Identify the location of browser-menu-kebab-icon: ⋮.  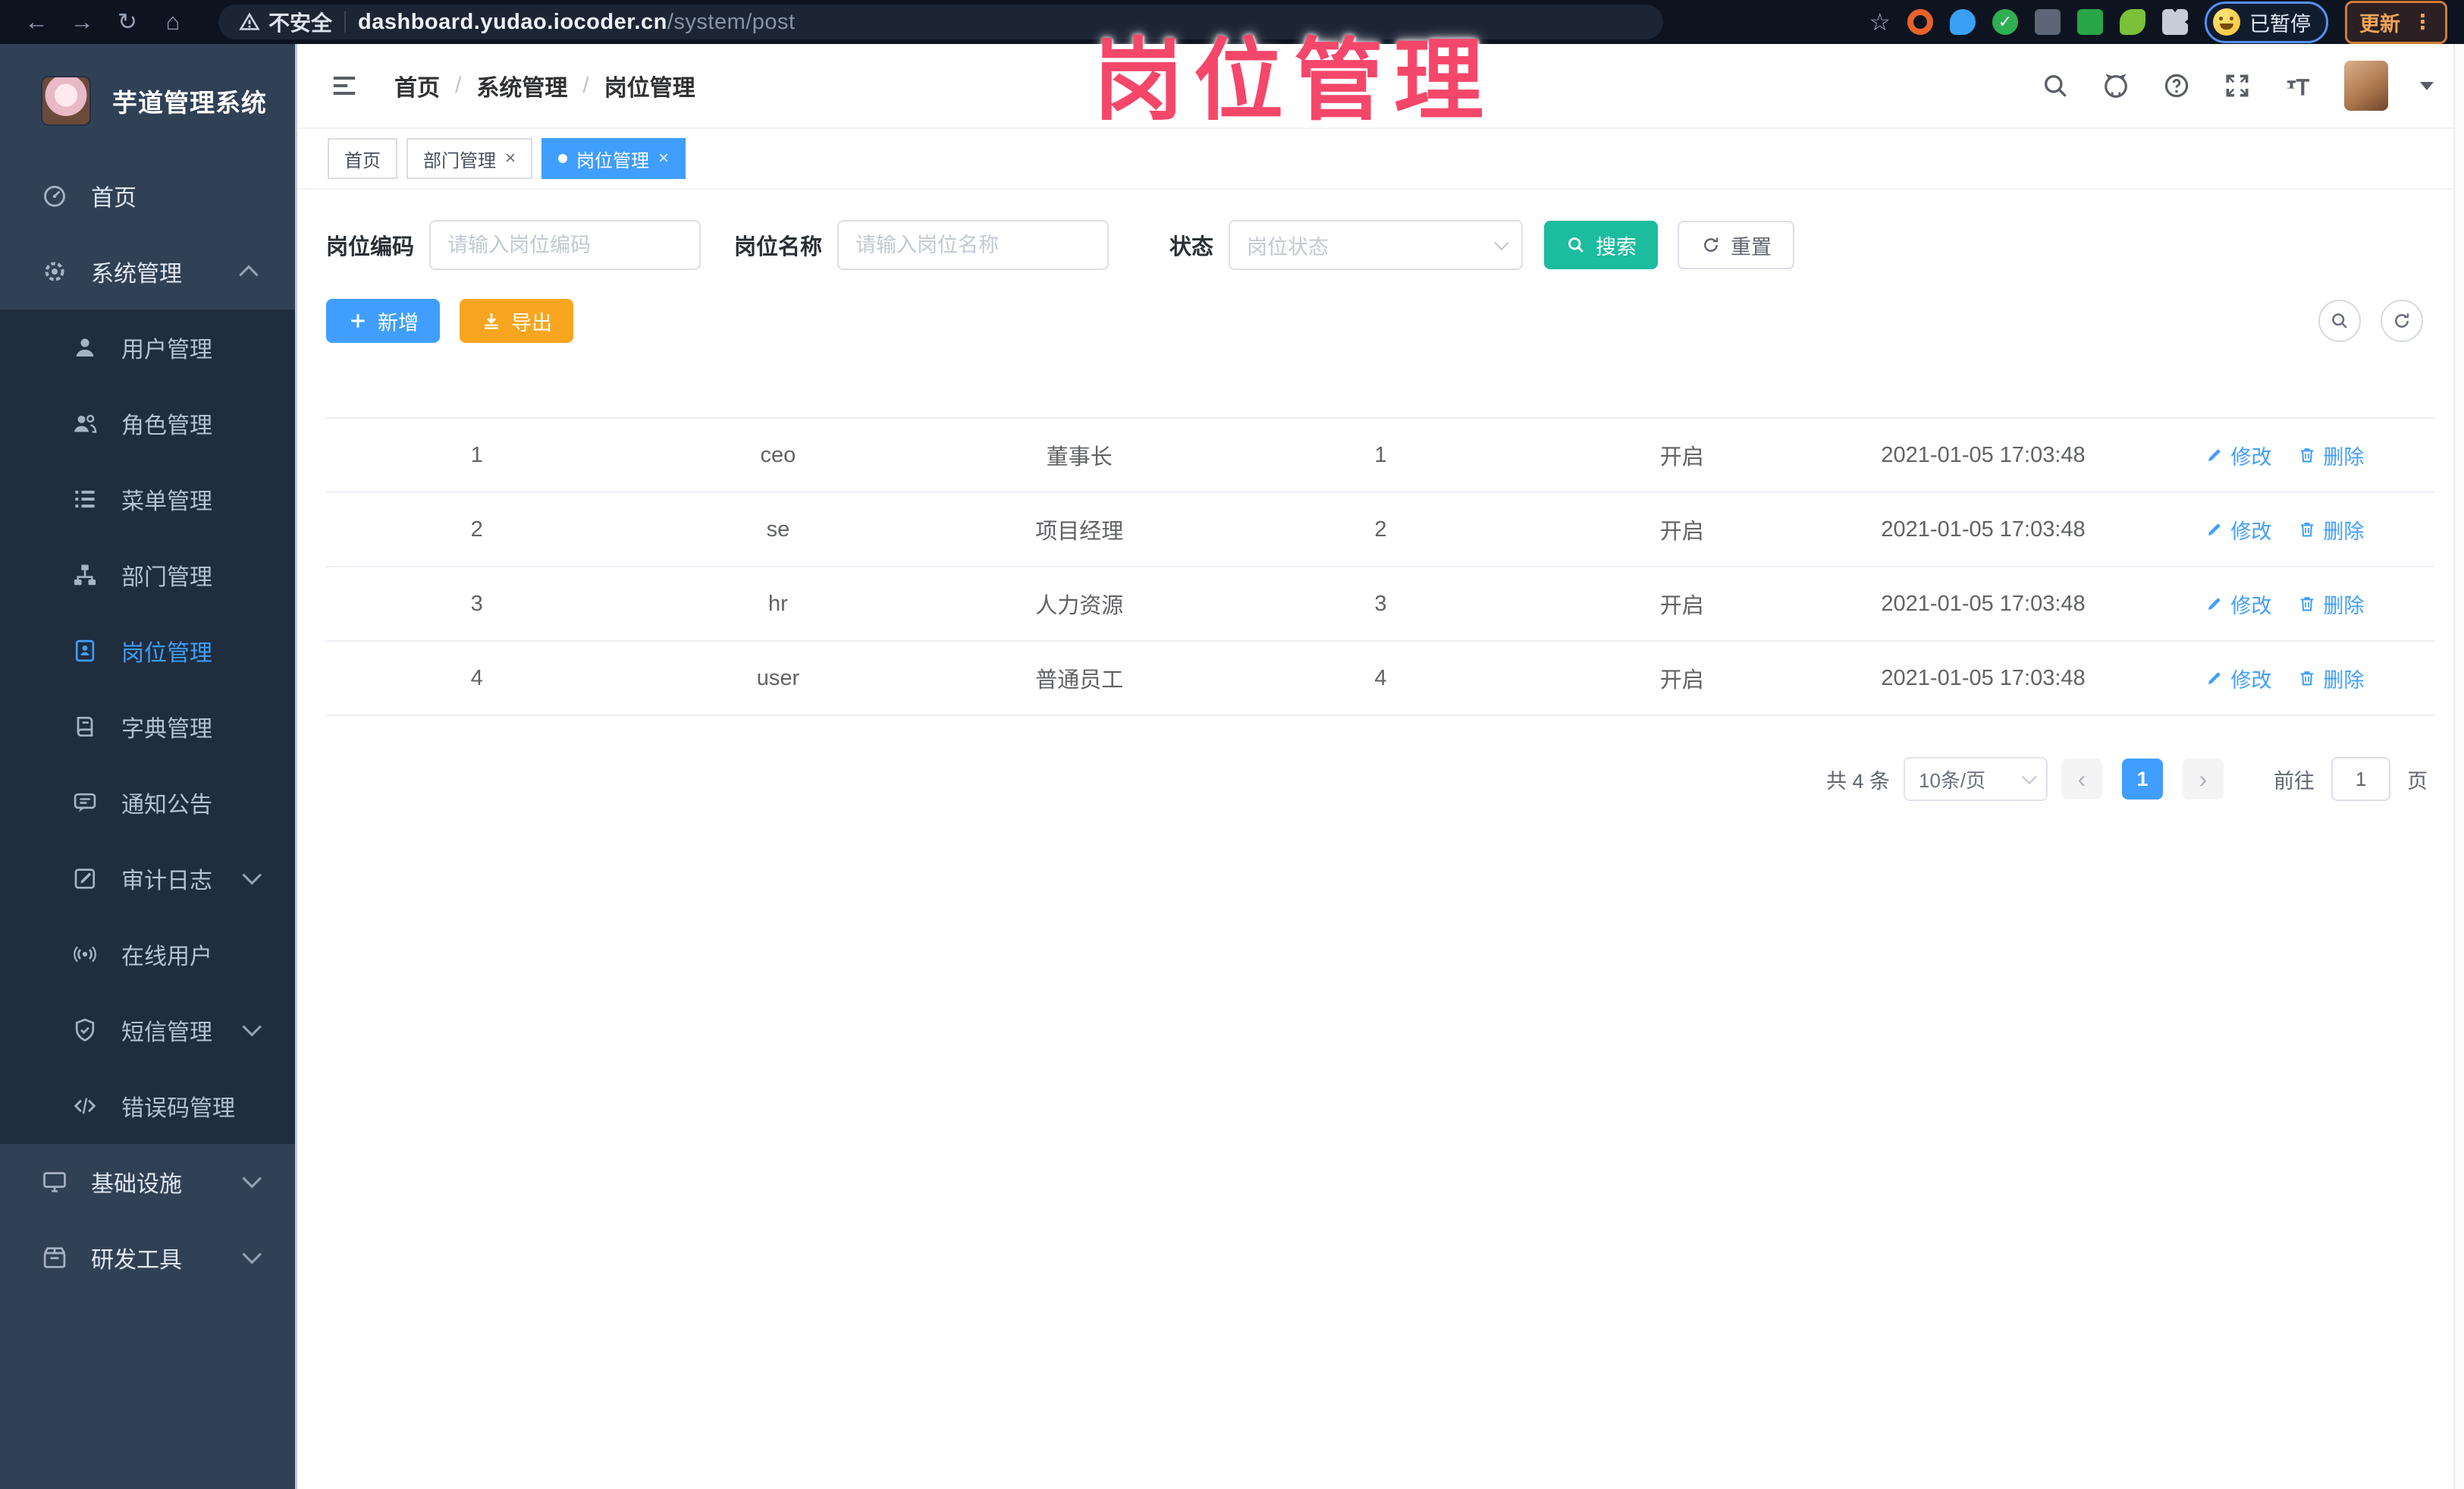
(2422, 22).